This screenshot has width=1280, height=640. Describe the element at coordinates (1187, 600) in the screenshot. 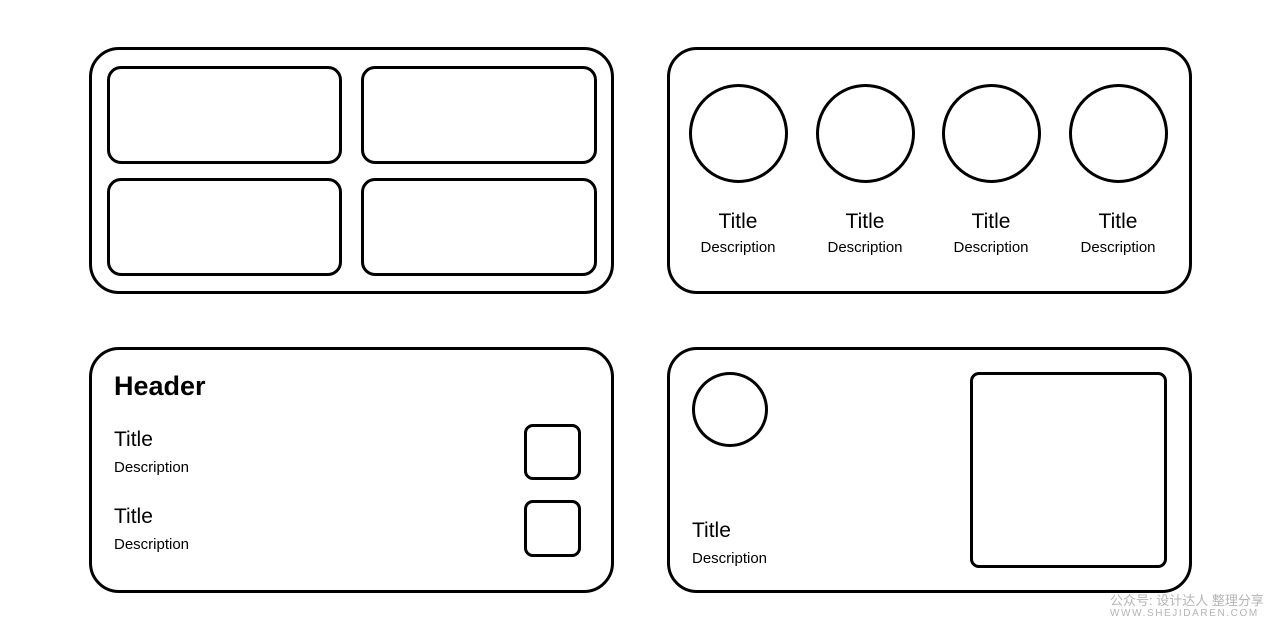

I see `watermark-text: 公众号: 设计达人 整理分享` at that location.